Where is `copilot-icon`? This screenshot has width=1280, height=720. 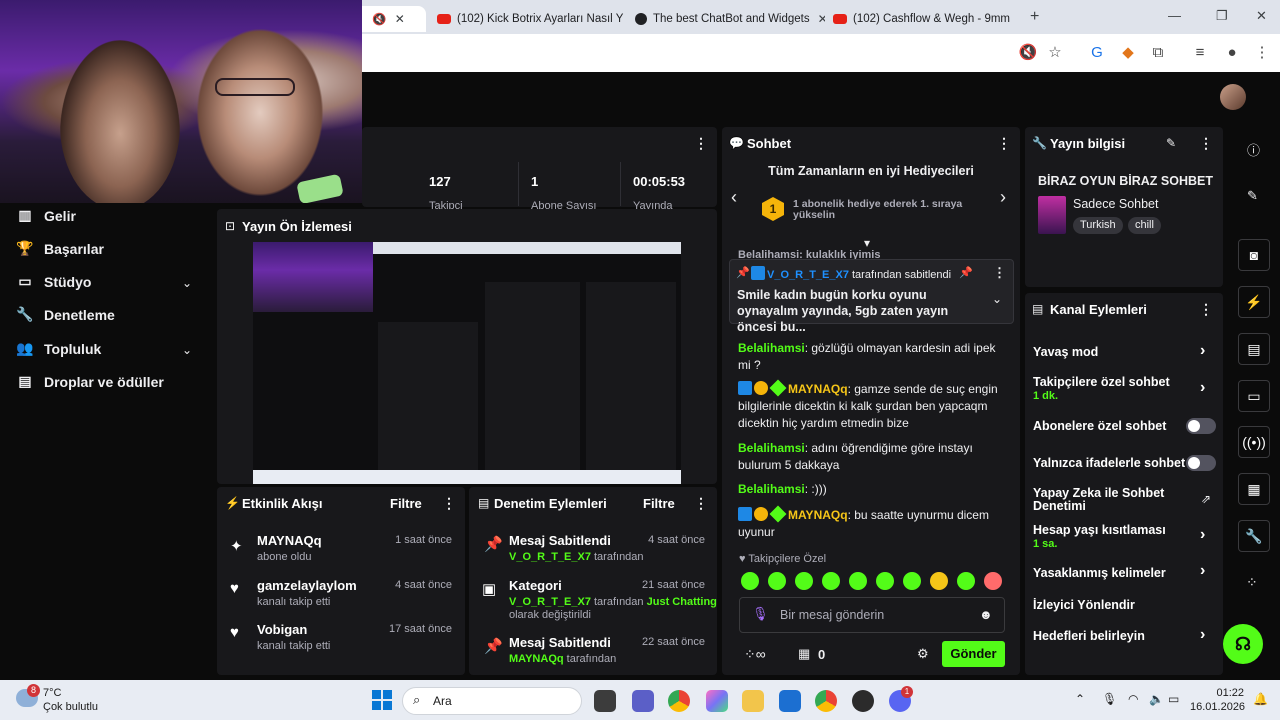 copilot-icon is located at coordinates (717, 701).